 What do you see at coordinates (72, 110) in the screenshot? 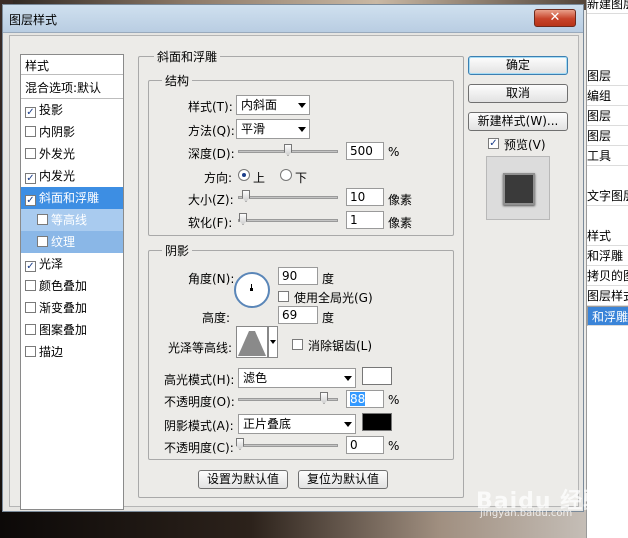
I see `style-item-drop-shadow: ✓ 投影` at bounding box center [72, 110].